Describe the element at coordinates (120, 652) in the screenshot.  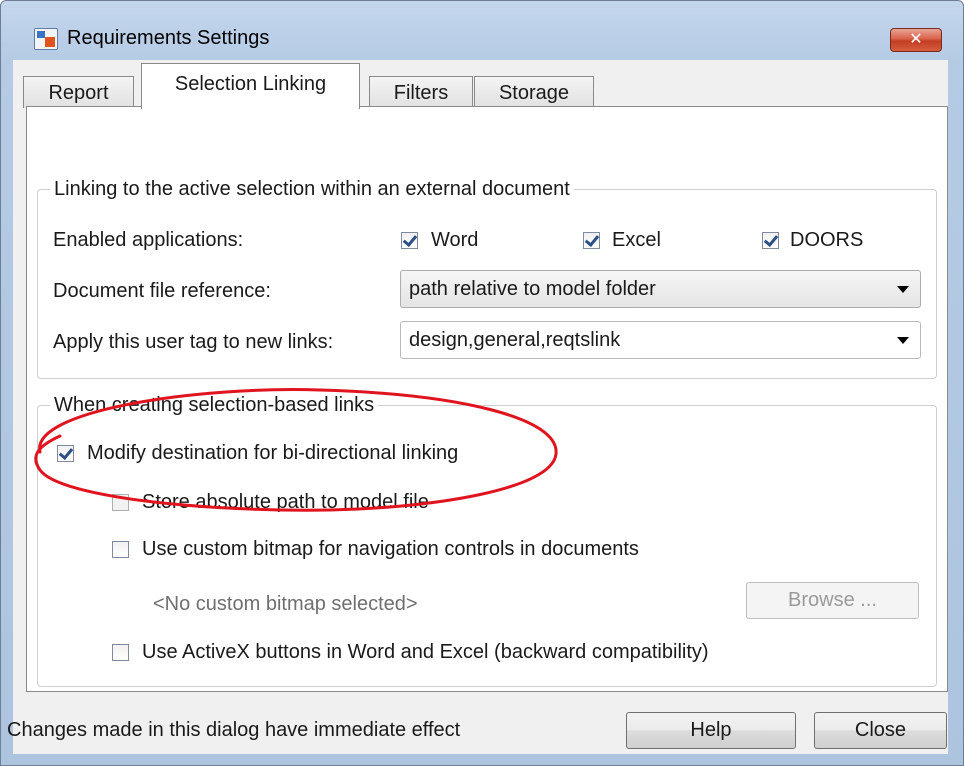
I see `activex-checkbox` at that location.